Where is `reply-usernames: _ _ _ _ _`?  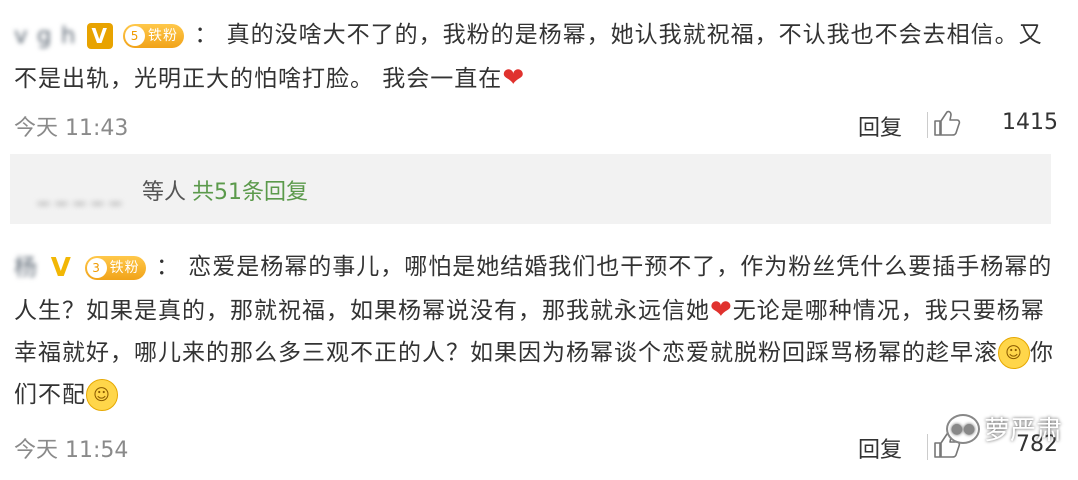
reply-usernames: _ _ _ _ _ is located at coordinates (83, 192).